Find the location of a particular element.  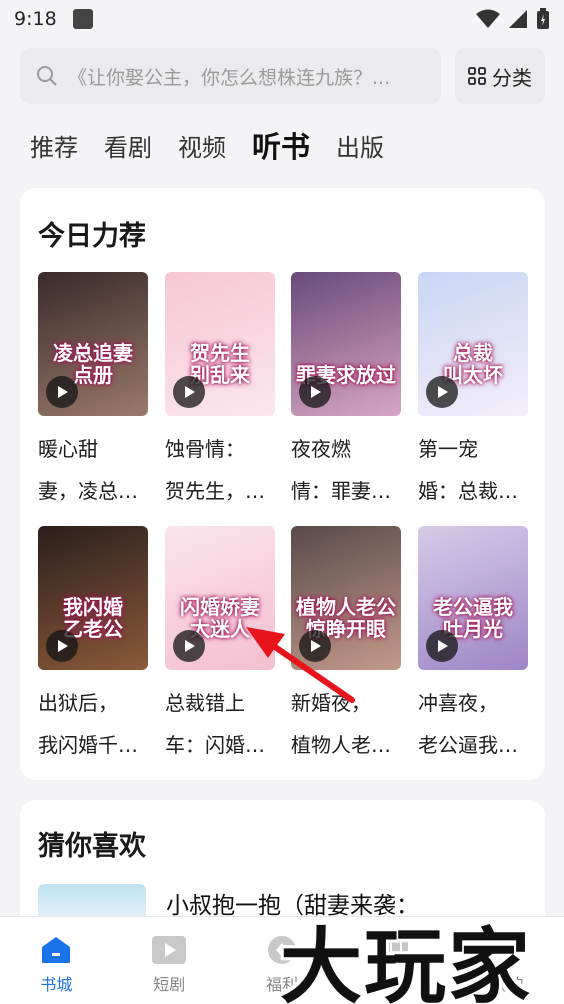

book-title-line: 出狱后， is located at coordinates (78, 703).